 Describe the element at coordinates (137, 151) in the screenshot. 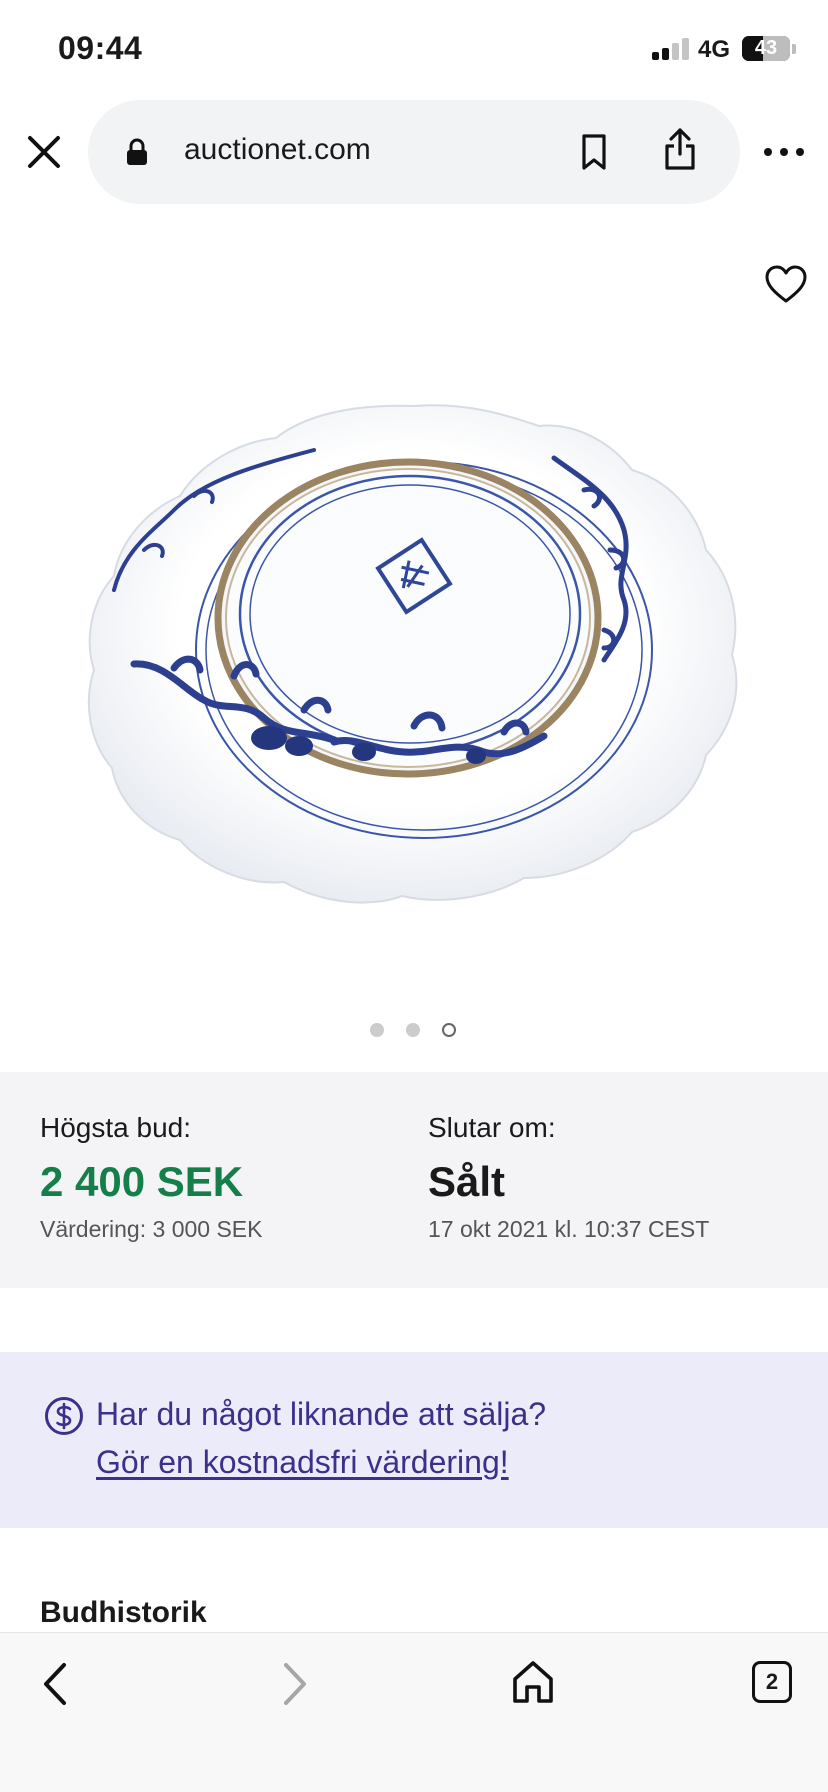

I see `lock-icon` at that location.